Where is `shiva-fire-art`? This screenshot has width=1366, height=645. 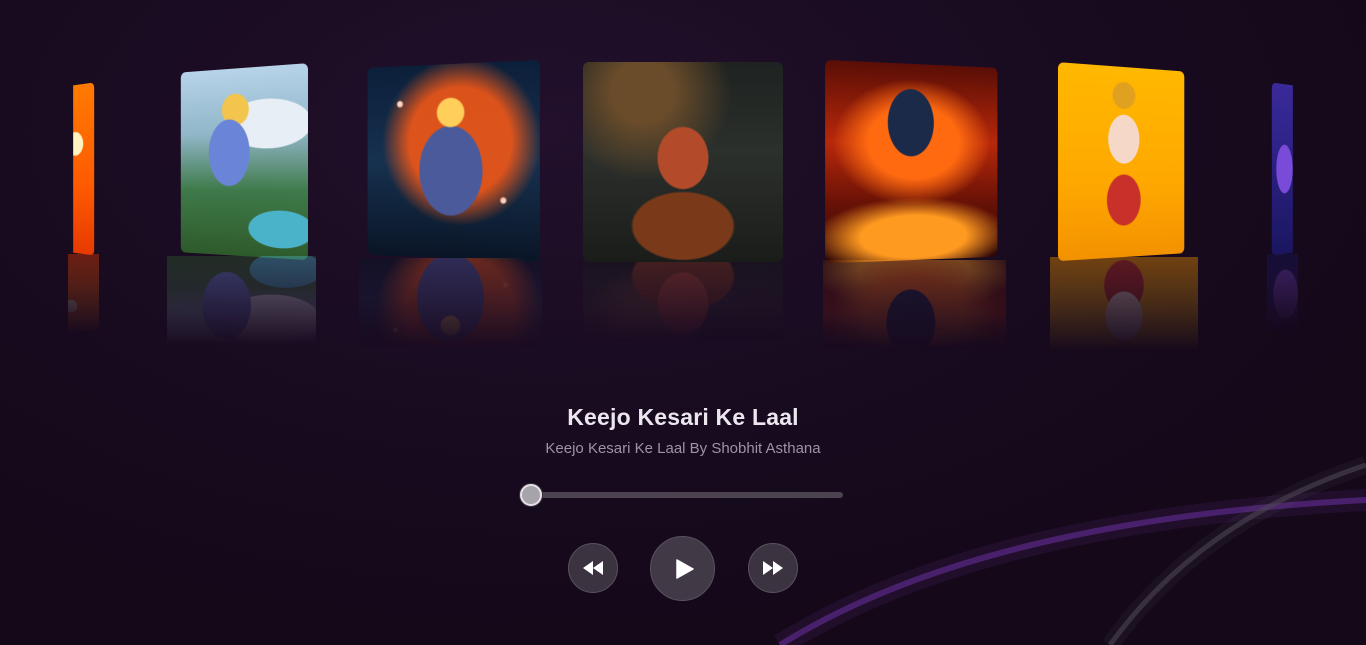
shiva-fire-art is located at coordinates (911, 161).